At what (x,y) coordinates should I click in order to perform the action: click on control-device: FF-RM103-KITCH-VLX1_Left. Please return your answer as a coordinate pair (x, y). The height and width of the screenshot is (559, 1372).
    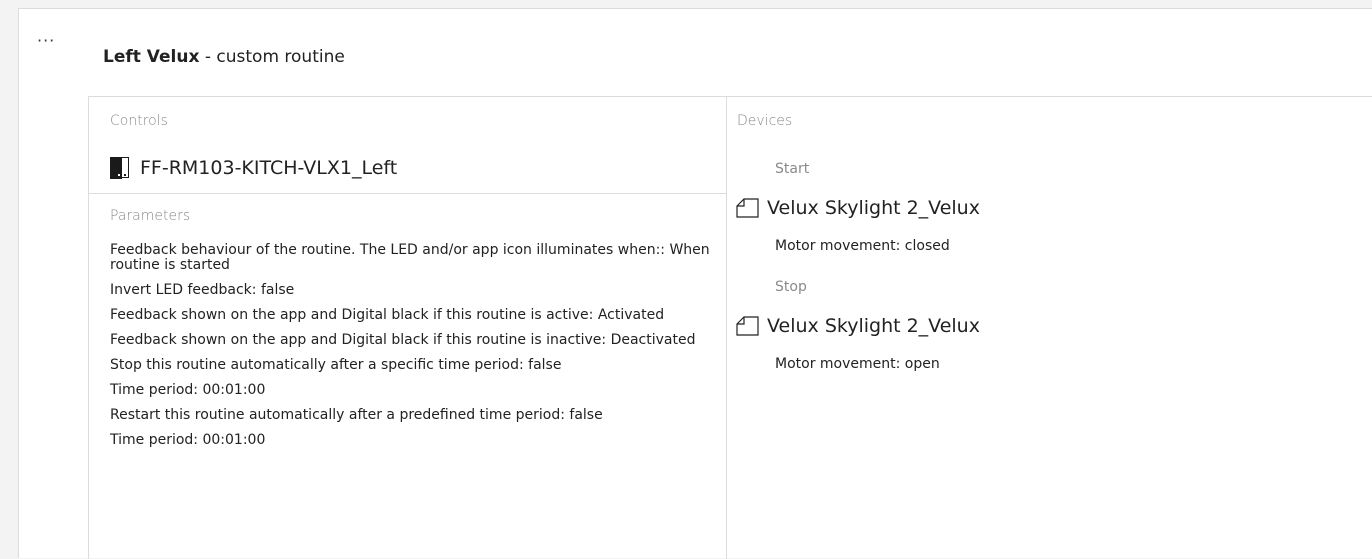
    Looking at the image, I should click on (253, 168).